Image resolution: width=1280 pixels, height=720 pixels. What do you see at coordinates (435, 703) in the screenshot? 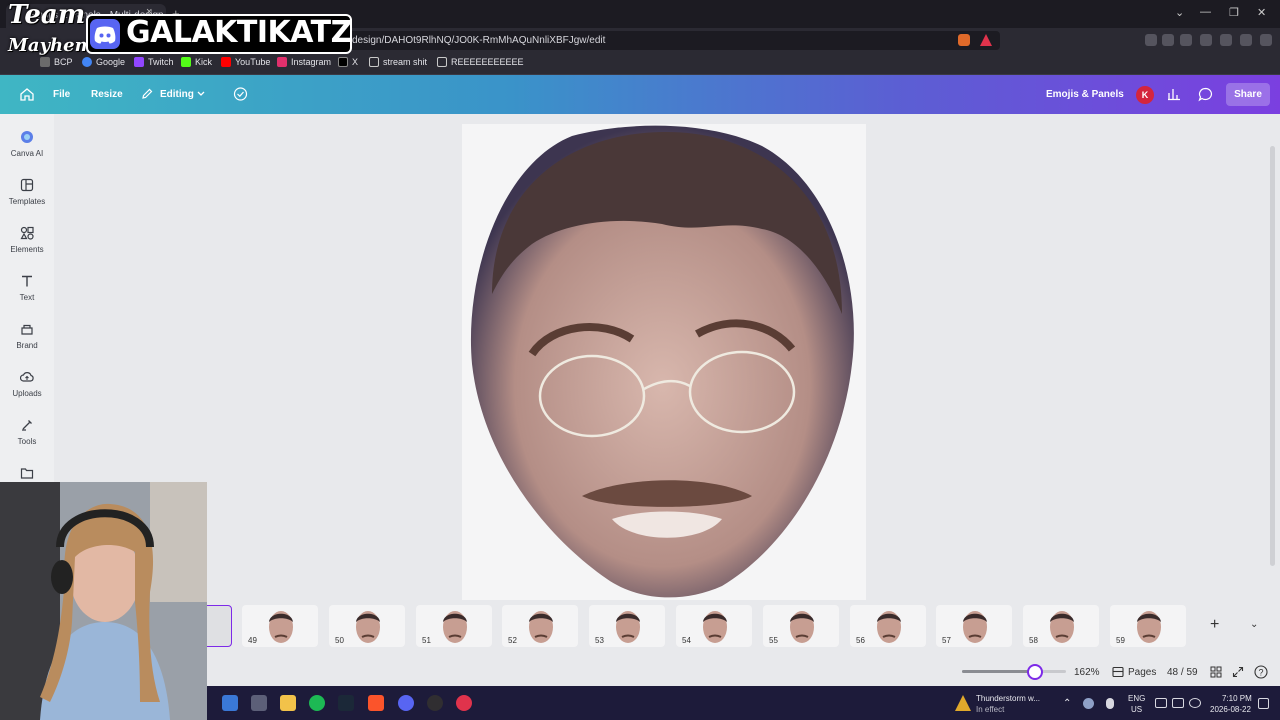
I see `obs-icon` at bounding box center [435, 703].